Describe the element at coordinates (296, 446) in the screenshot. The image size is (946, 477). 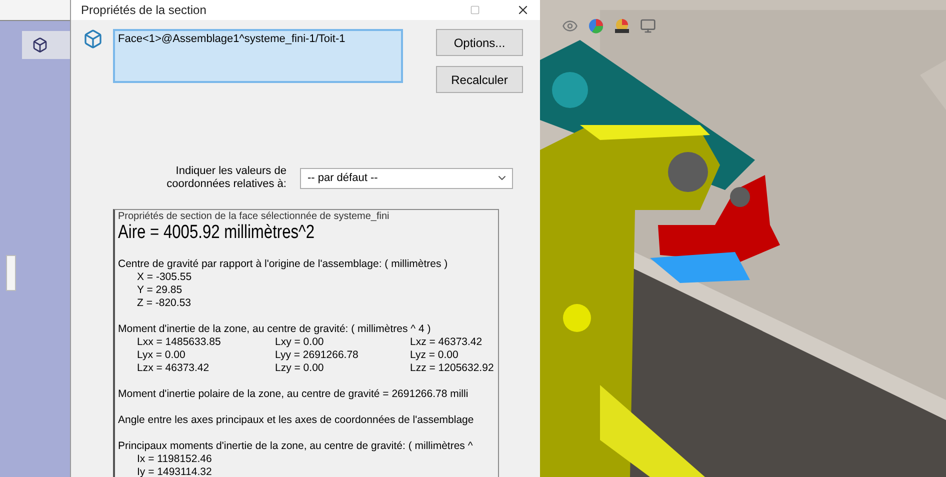
I see `section-heading: Principaux moments d'inertie de la zone, au centre de gravité: ( millimètres ^` at that location.